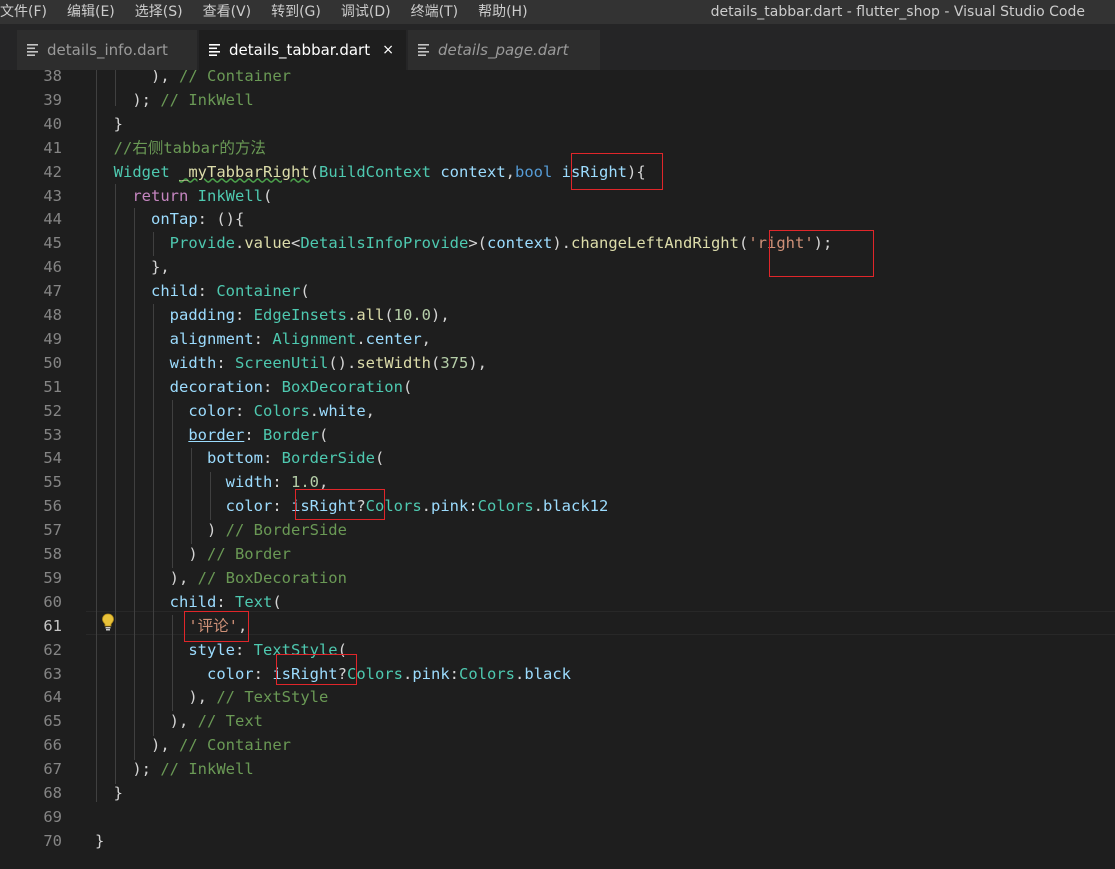 This screenshot has width=1115, height=869. Describe the element at coordinates (384, 243) in the screenshot. I see `code-token: DetailsInfoProvide` at that location.